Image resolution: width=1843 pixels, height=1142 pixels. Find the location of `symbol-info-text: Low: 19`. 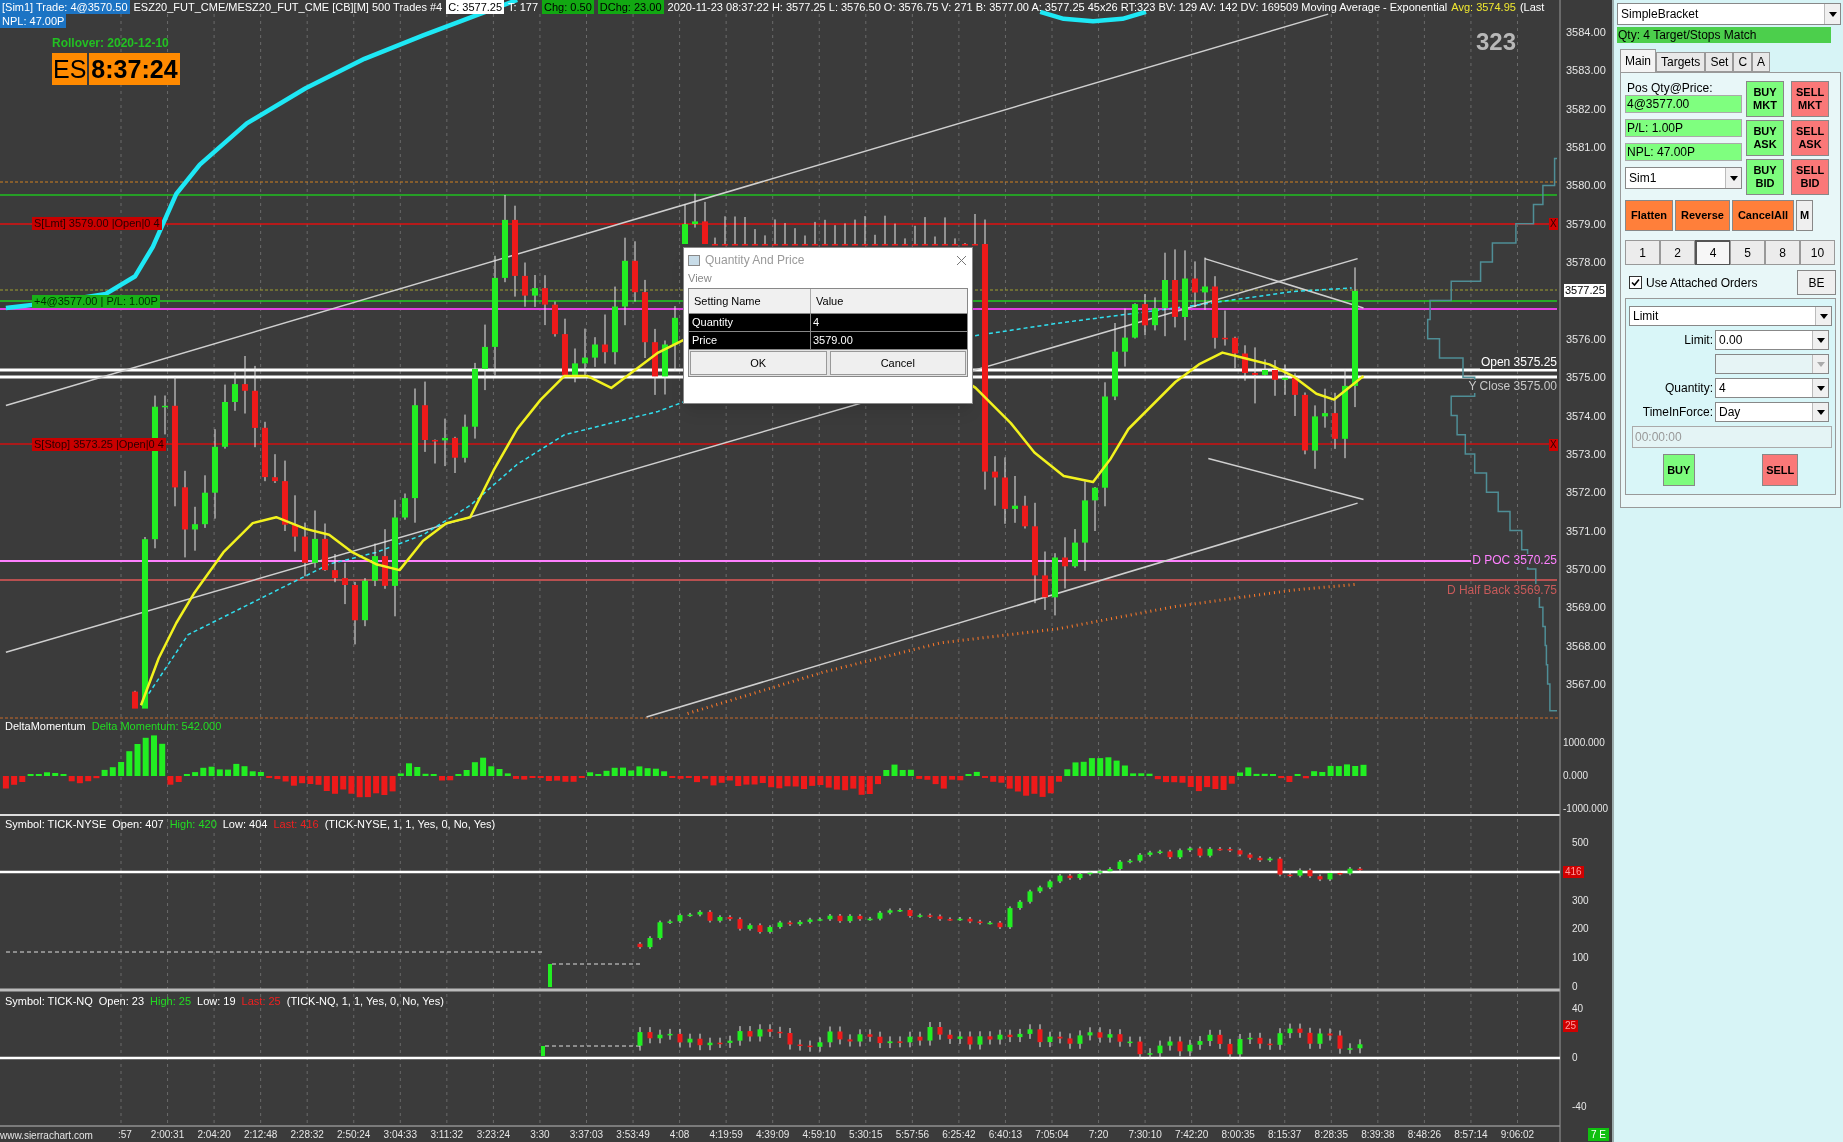

symbol-info-text: Low: 19 is located at coordinates (216, 1001).